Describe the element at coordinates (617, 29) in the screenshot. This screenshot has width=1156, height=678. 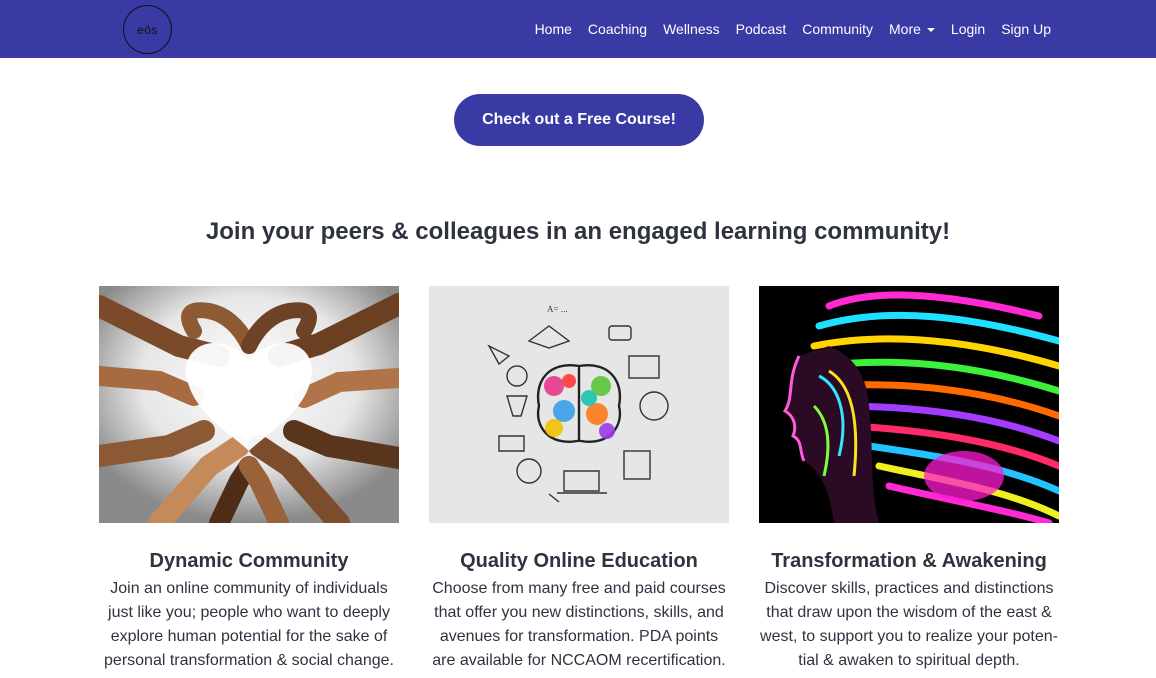
I see `nav-coaching: Coaching` at that location.